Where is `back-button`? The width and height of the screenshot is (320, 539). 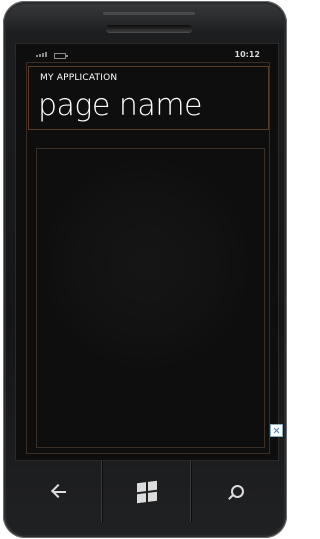 back-button is located at coordinates (59, 491).